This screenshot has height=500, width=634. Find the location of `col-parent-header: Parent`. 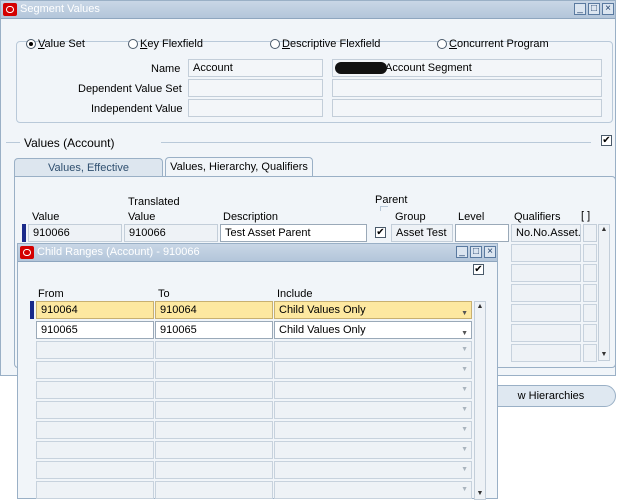

col-parent-header: Parent is located at coordinates (391, 200).